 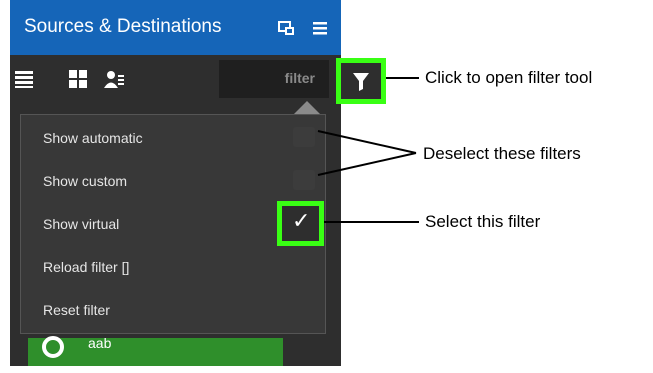 What do you see at coordinates (509, 77) in the screenshot?
I see `callout-open-filter: Click to open filter tool` at bounding box center [509, 77].